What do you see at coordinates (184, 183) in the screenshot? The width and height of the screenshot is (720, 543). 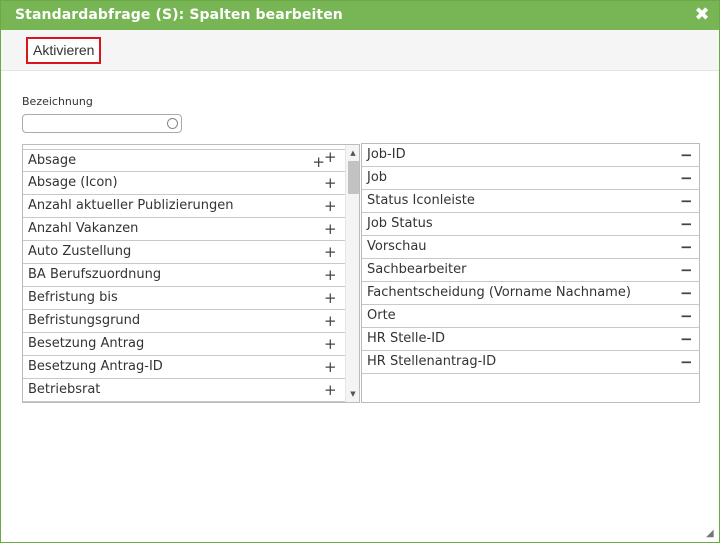 I see `available-column-row: Absage (Icon) +` at bounding box center [184, 183].